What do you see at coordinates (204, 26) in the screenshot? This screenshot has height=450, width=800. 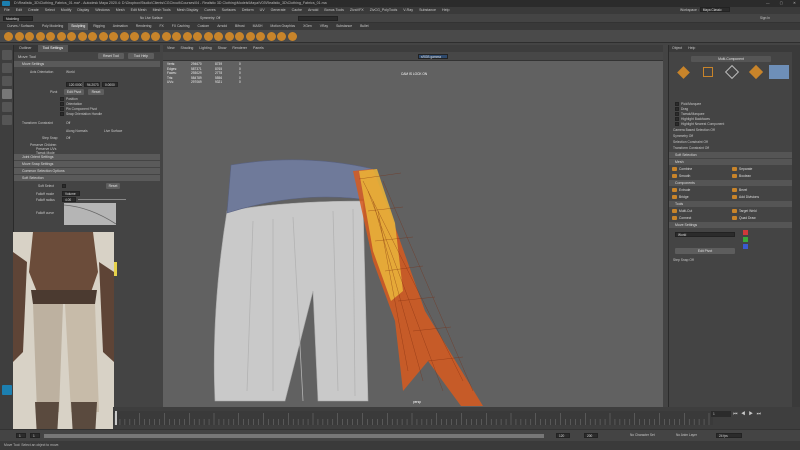 I see `shelf-tab-custom: Custom` at bounding box center [204, 26].